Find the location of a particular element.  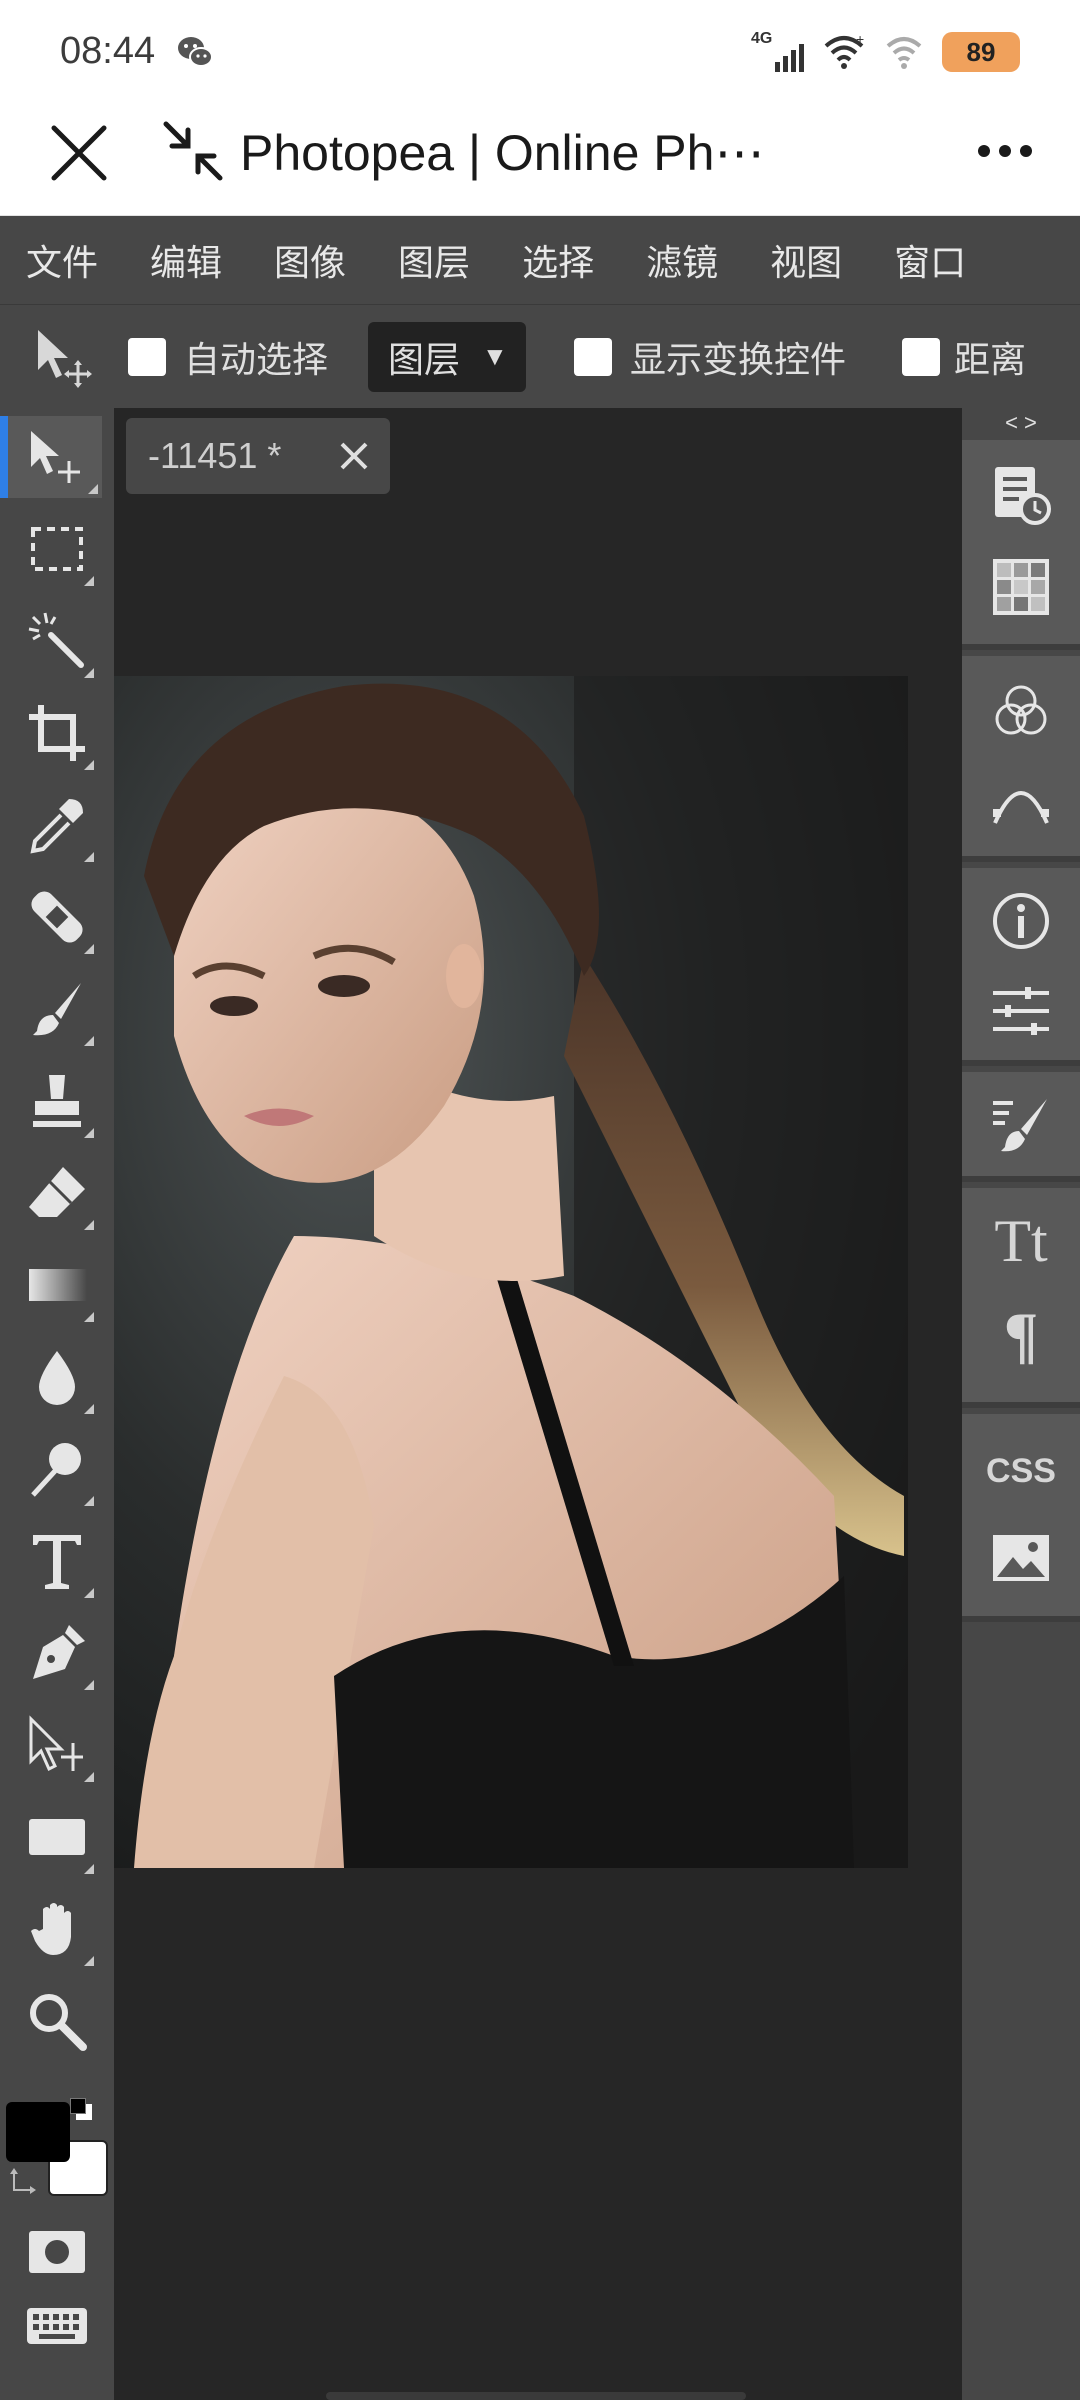

image-button is located at coordinates (1021, 1559).